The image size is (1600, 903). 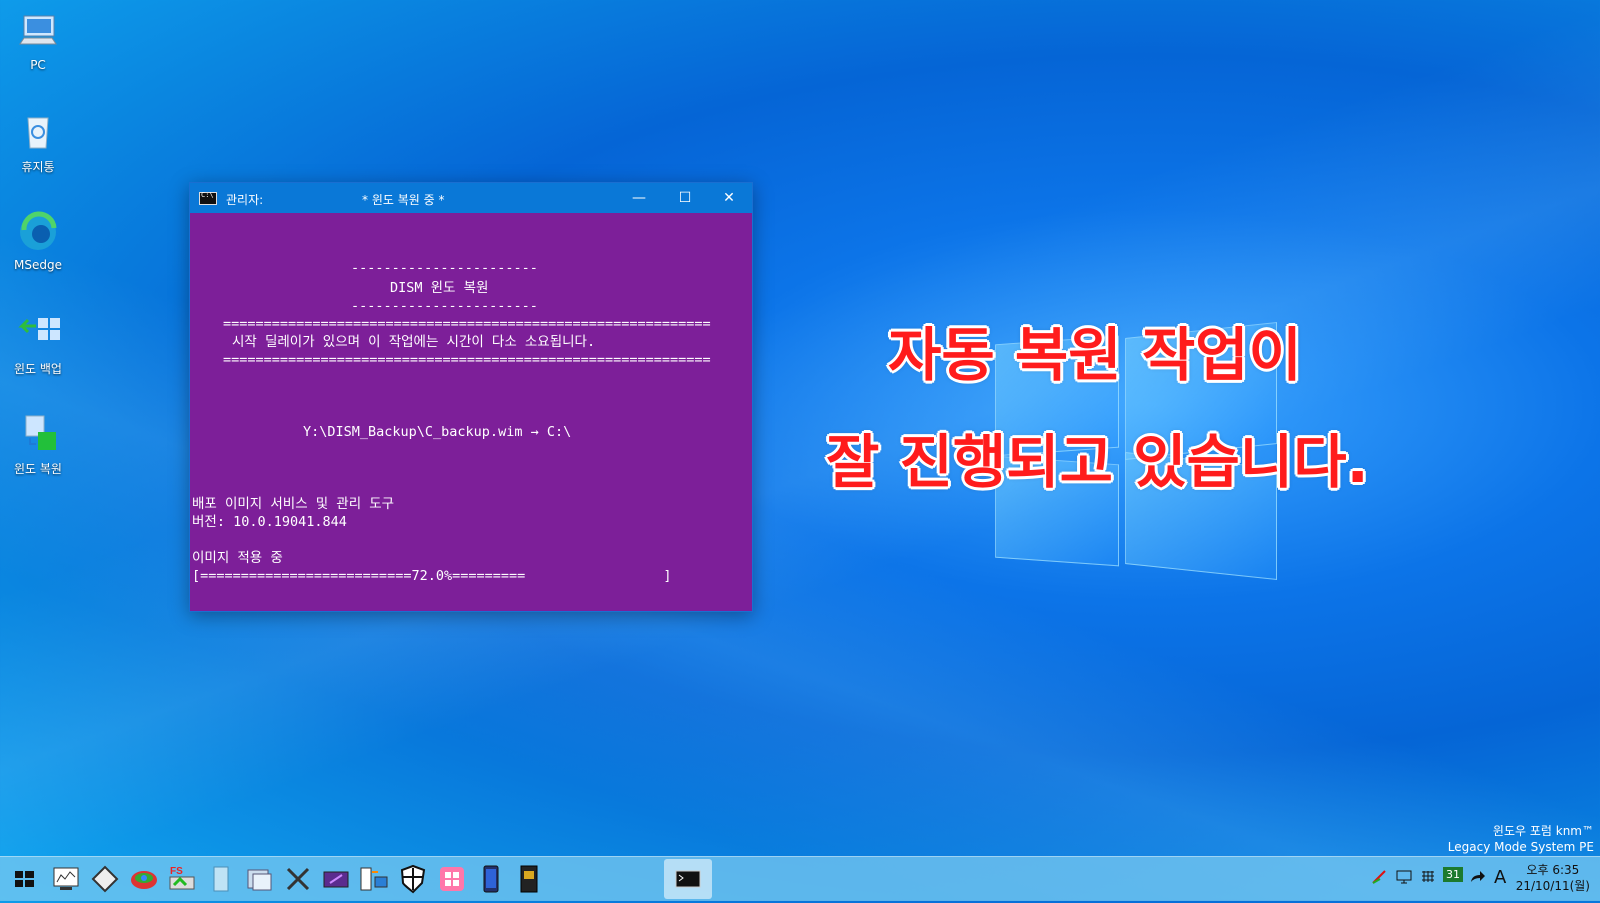 I want to click on minimize-icon: —, so click(x=639, y=198).